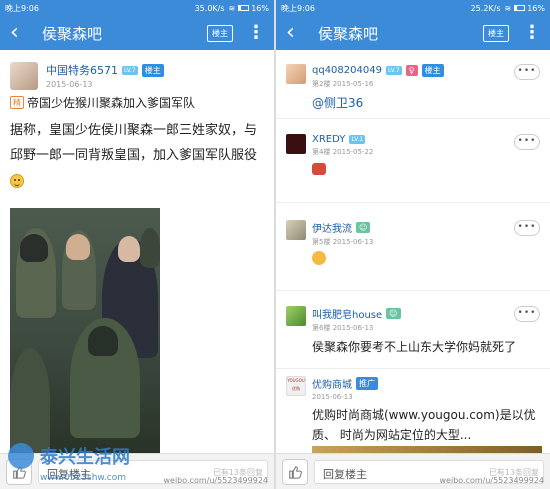 This screenshot has height=489, width=550. I want to click on reply-author: qq408204049, so click(347, 70).